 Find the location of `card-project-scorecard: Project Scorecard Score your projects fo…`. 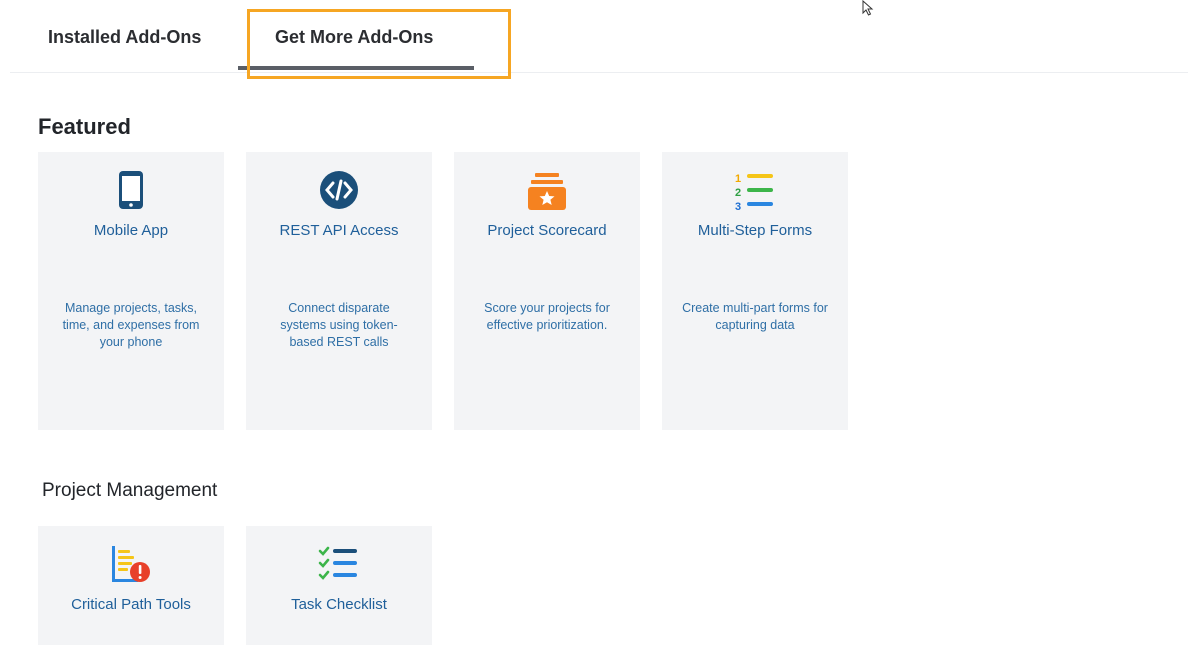

card-project-scorecard: Project Scorecard Score your projects fo… is located at coordinates (547, 291).